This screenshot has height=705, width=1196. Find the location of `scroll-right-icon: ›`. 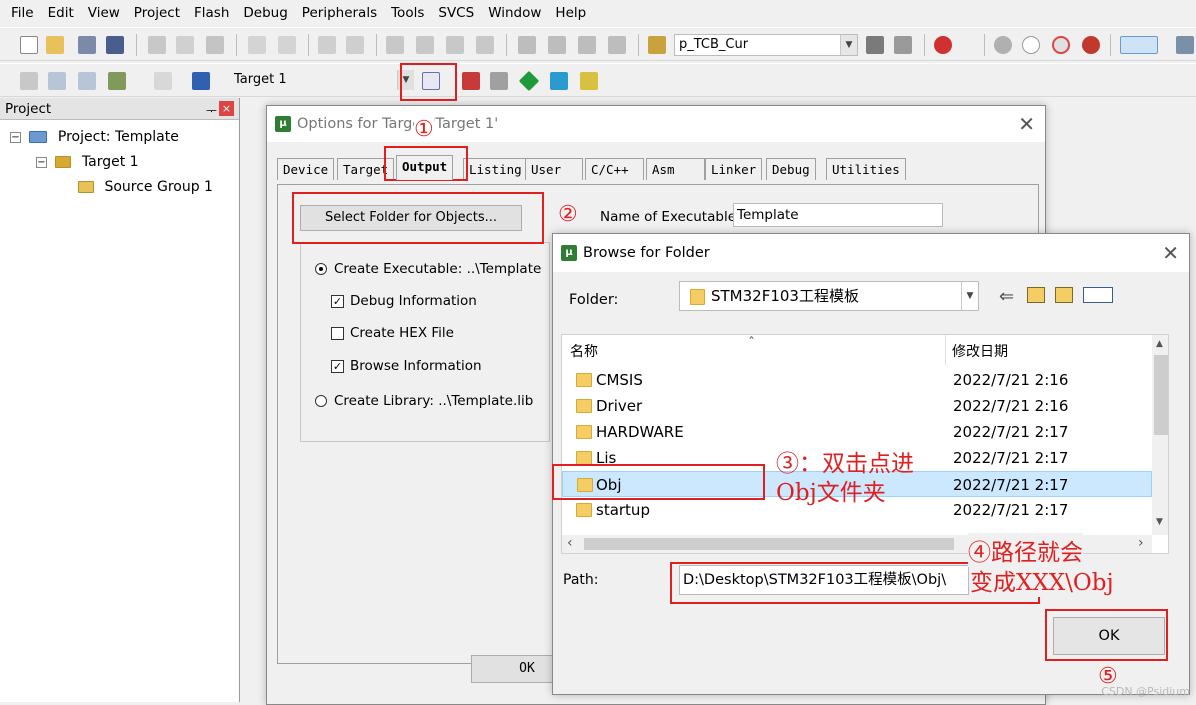

scroll-right-icon: › is located at coordinates (1141, 543).